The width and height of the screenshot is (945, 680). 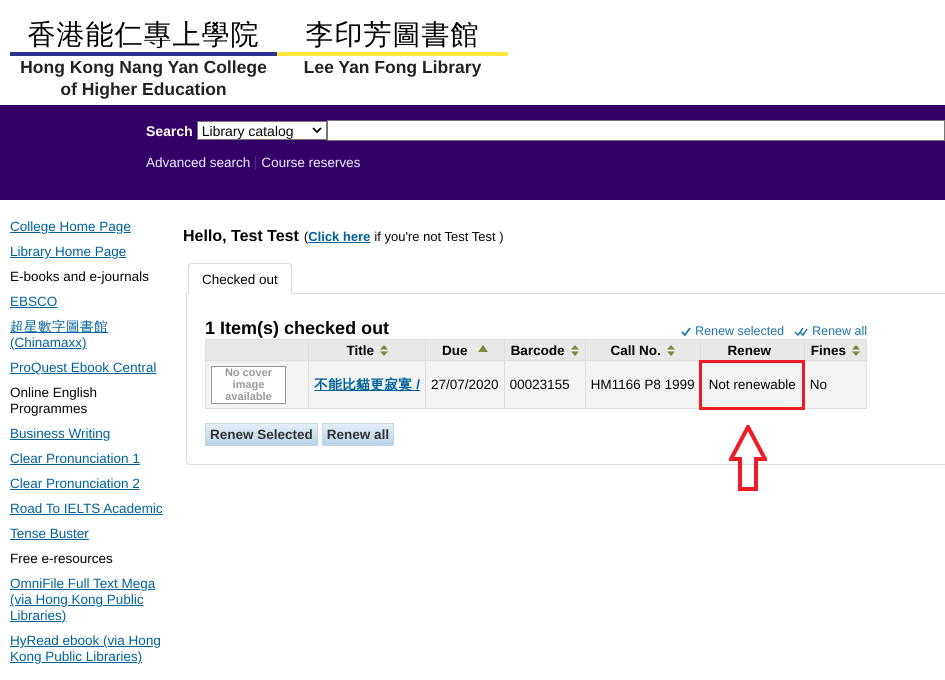 I want to click on college-chinese-name: 香港能仁專上學院, so click(x=144, y=35).